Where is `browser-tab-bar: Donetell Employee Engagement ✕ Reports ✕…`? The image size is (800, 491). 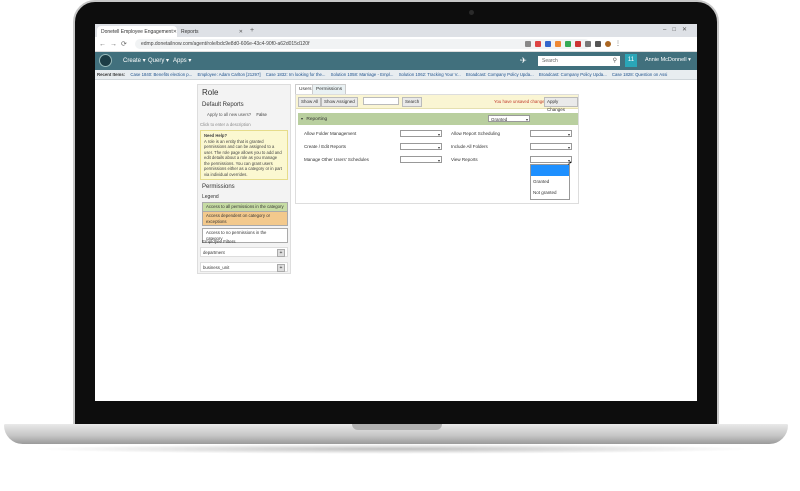
browser-tab-bar: Donetell Employee Engagement ✕ Reports ✕… is located at coordinates (396, 30).